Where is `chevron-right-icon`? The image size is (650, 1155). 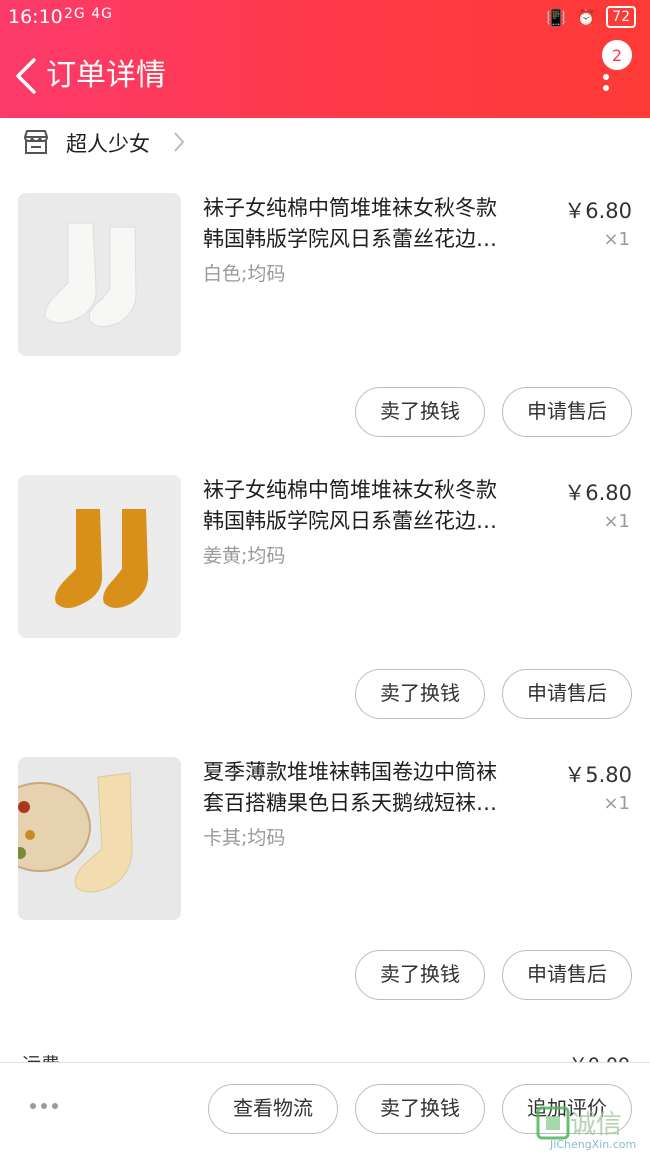 chevron-right-icon is located at coordinates (179, 142).